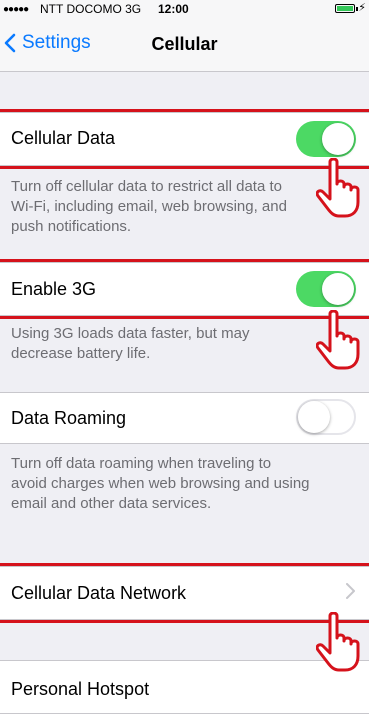 The image size is (369, 714). Describe the element at coordinates (16, 9) in the screenshot. I see `signal-strength-icon: ●●●●●` at that location.